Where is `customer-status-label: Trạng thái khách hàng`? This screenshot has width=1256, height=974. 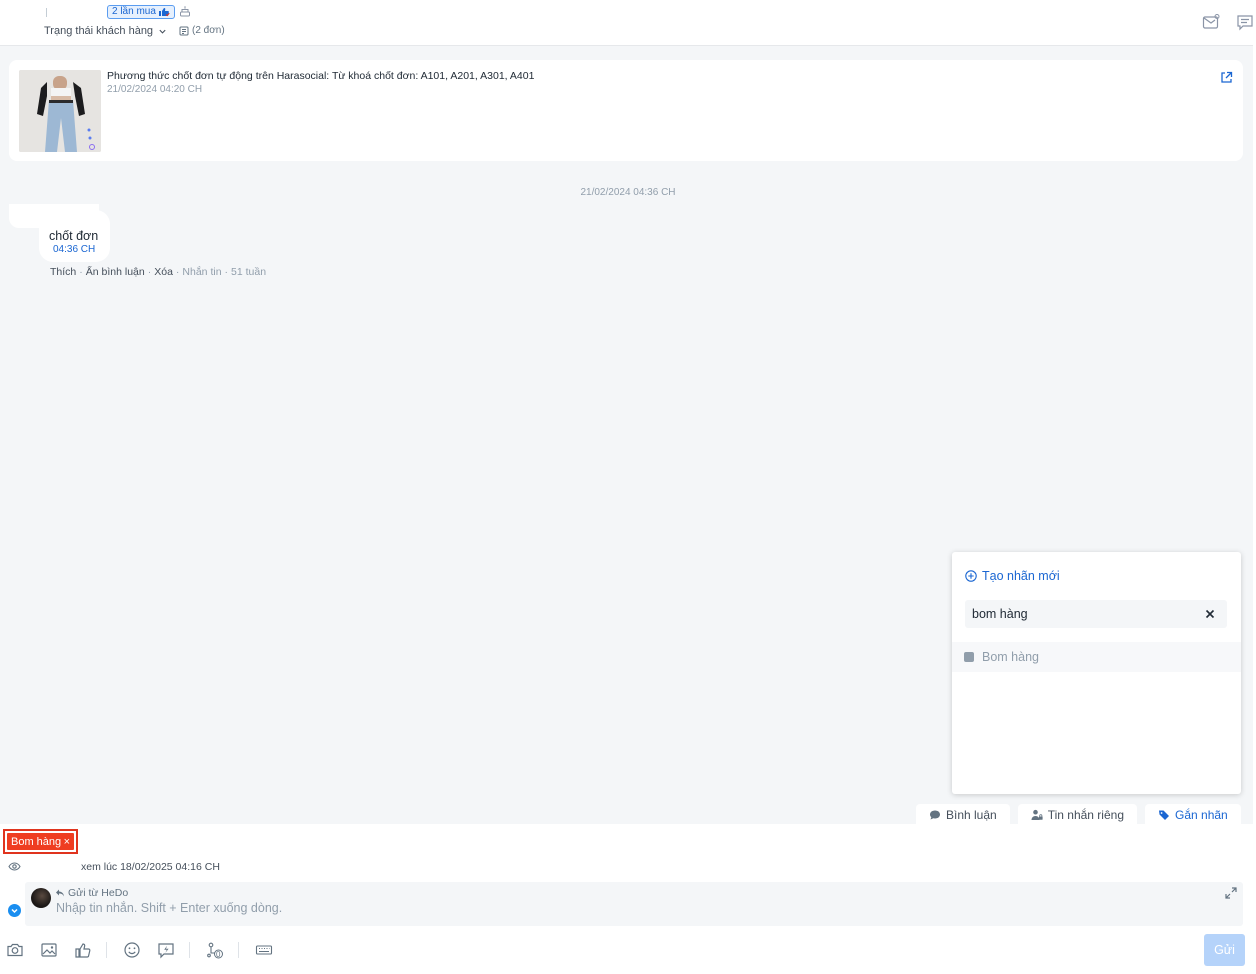 customer-status-label: Trạng thái khách hàng is located at coordinates (99, 31).